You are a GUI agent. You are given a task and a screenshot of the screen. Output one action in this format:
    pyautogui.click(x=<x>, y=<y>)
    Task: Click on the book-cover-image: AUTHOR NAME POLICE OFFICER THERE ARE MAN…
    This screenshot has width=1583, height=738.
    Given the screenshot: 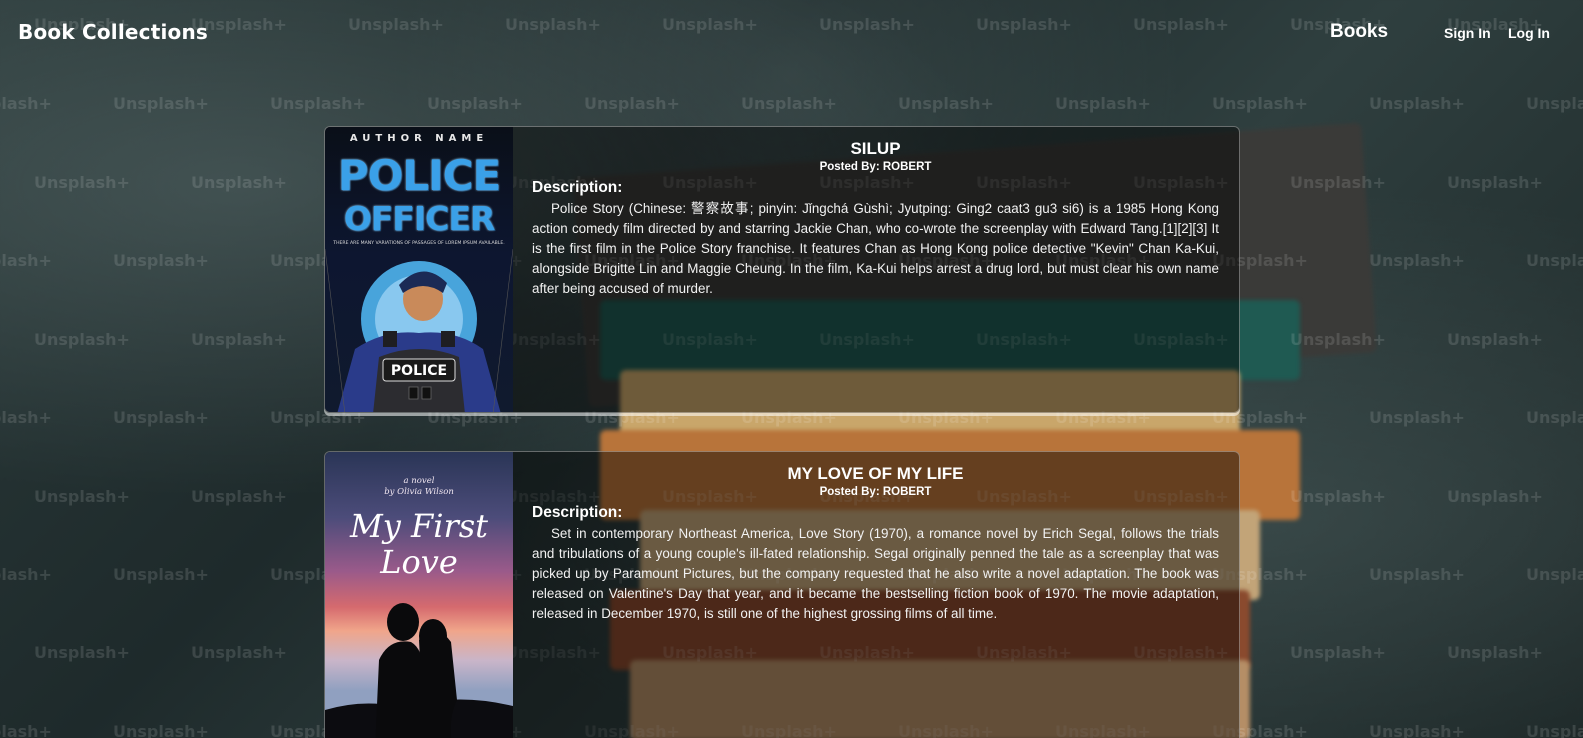 What is the action you would take?
    pyautogui.click(x=419, y=269)
    